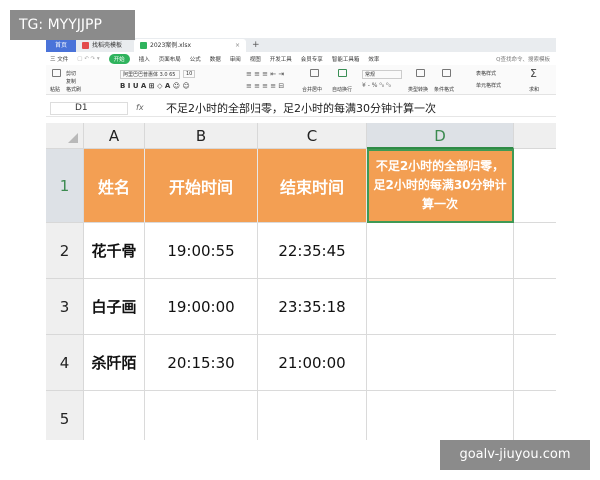  What do you see at coordinates (65, 186) in the screenshot?
I see `row-header-1: 1` at bounding box center [65, 186].